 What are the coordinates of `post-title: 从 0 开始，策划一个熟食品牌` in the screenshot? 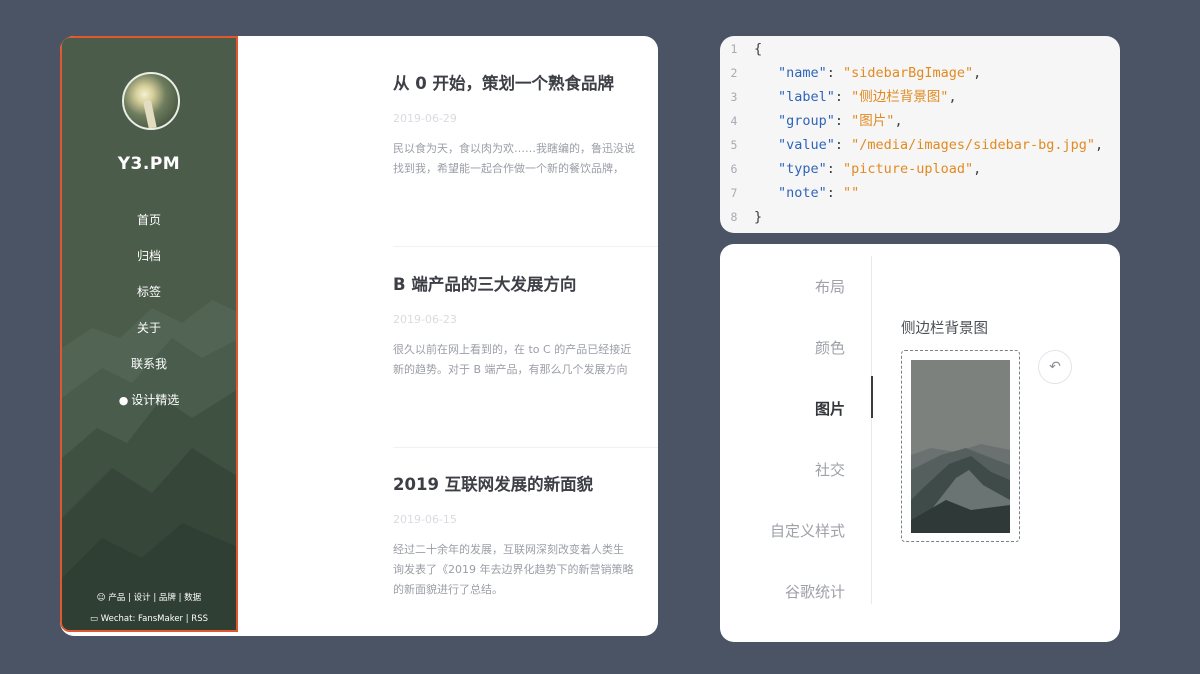 It's located at (525, 82).